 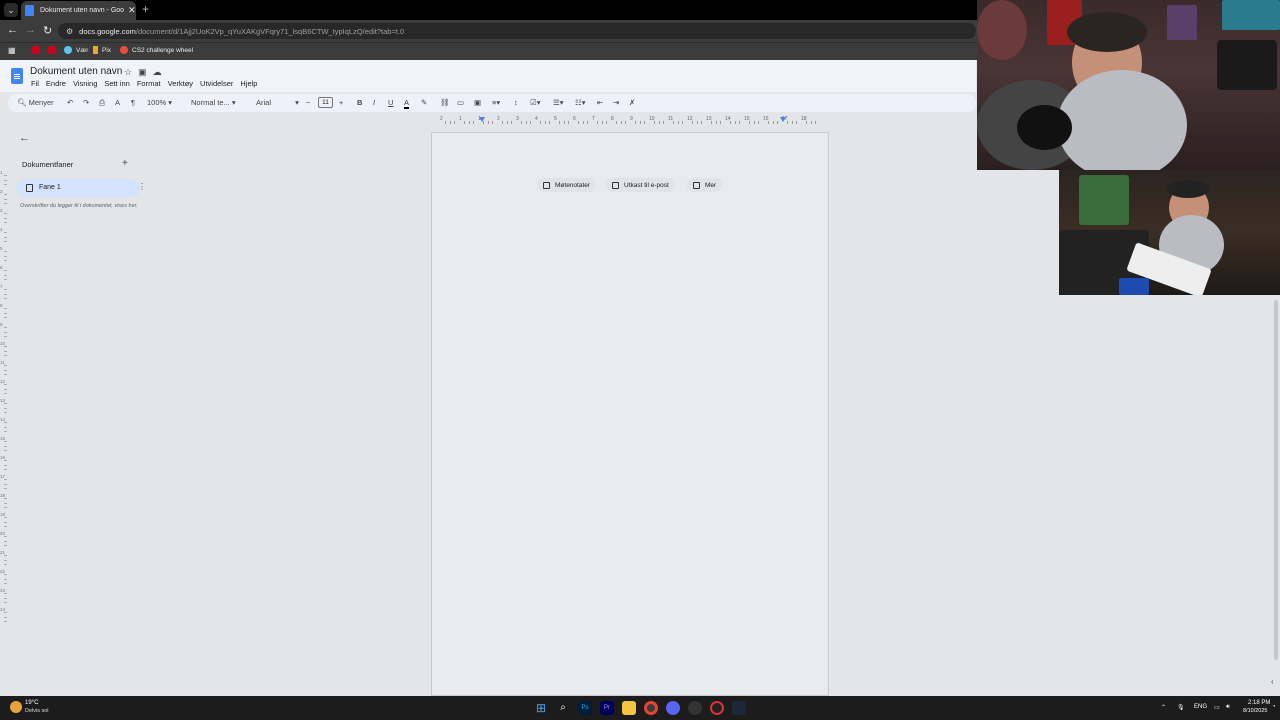 What do you see at coordinates (159, 102) in the screenshot?
I see `zoom-select: 100% ▾` at bounding box center [159, 102].